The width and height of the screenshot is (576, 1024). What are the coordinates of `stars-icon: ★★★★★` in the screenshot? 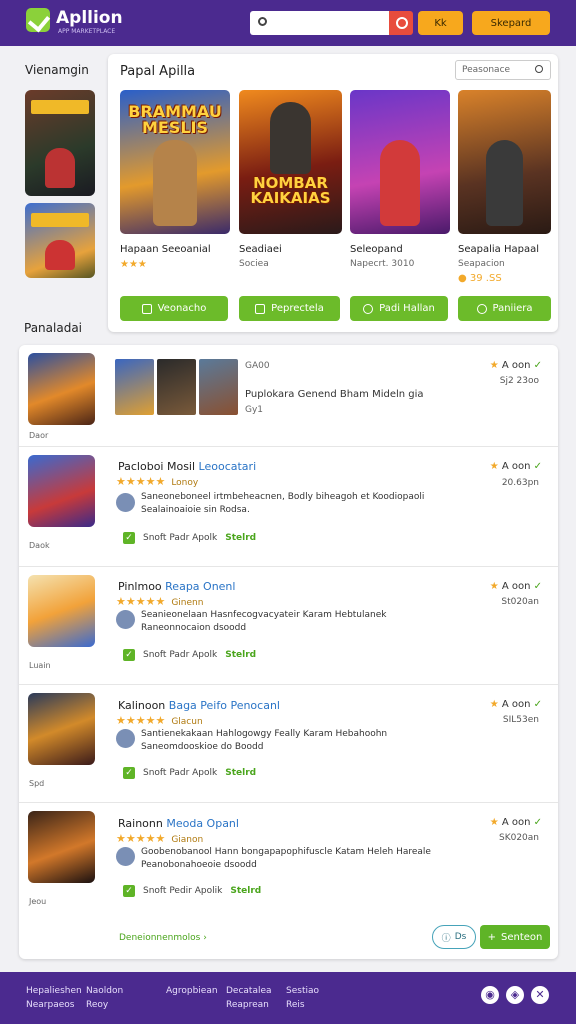 It's located at (141, 481).